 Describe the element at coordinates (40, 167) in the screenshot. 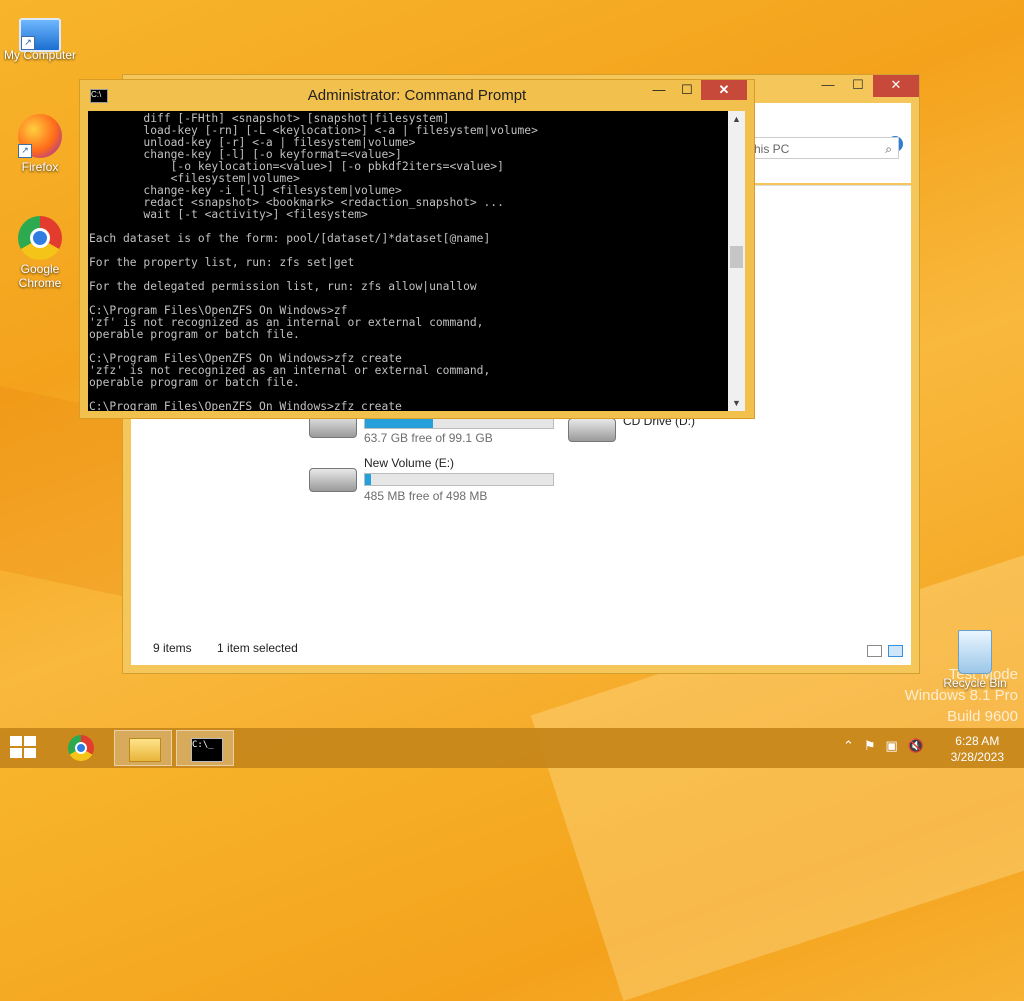

I see `desktop-icon-label: Firefox` at that location.